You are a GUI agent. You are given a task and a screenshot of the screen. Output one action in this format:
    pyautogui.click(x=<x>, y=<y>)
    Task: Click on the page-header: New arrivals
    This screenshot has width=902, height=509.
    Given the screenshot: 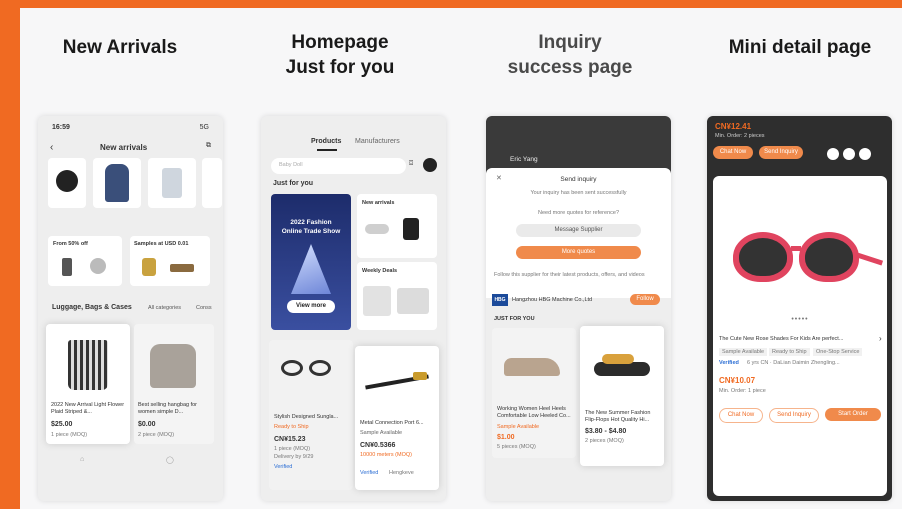 What is the action you would take?
    pyautogui.click(x=124, y=147)
    